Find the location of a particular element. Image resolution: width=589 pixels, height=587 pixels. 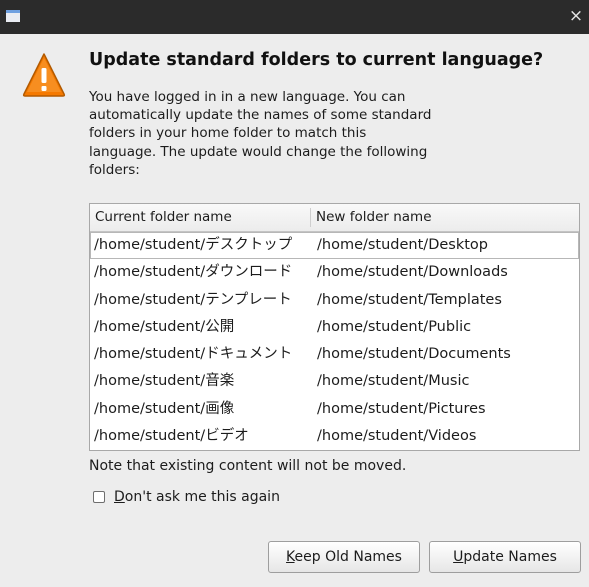

update-mnemonic: U is located at coordinates (458, 557).